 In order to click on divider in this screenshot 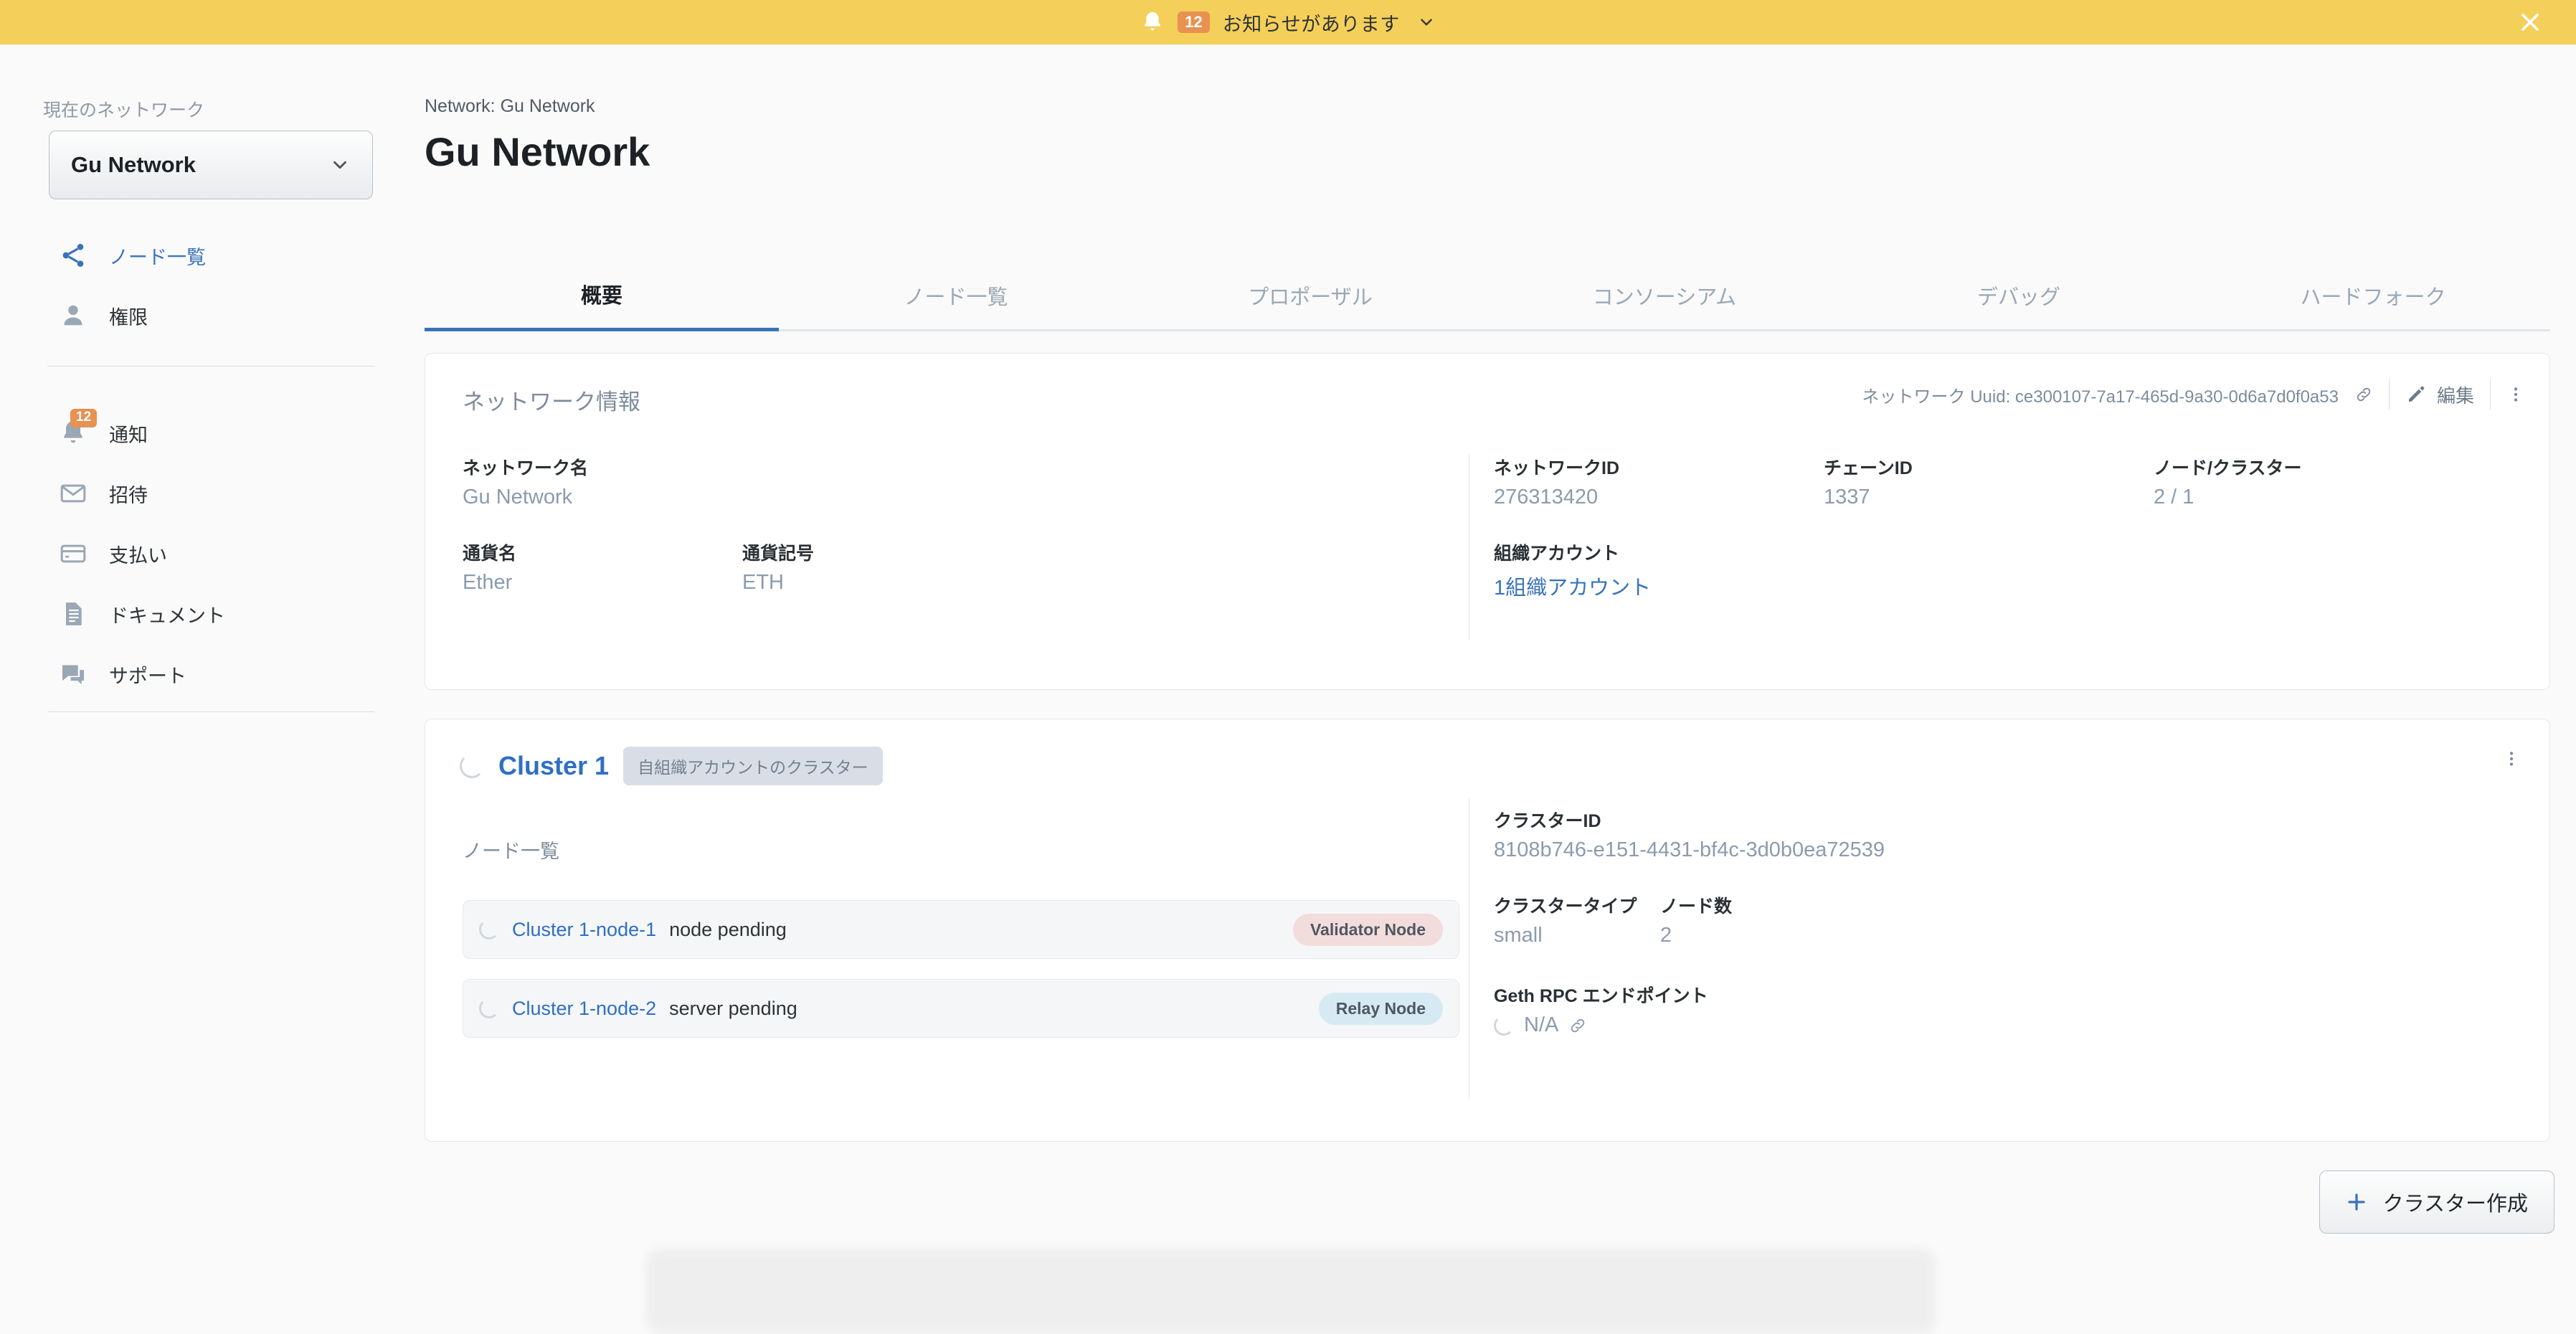, I will do `click(2490, 394)`.